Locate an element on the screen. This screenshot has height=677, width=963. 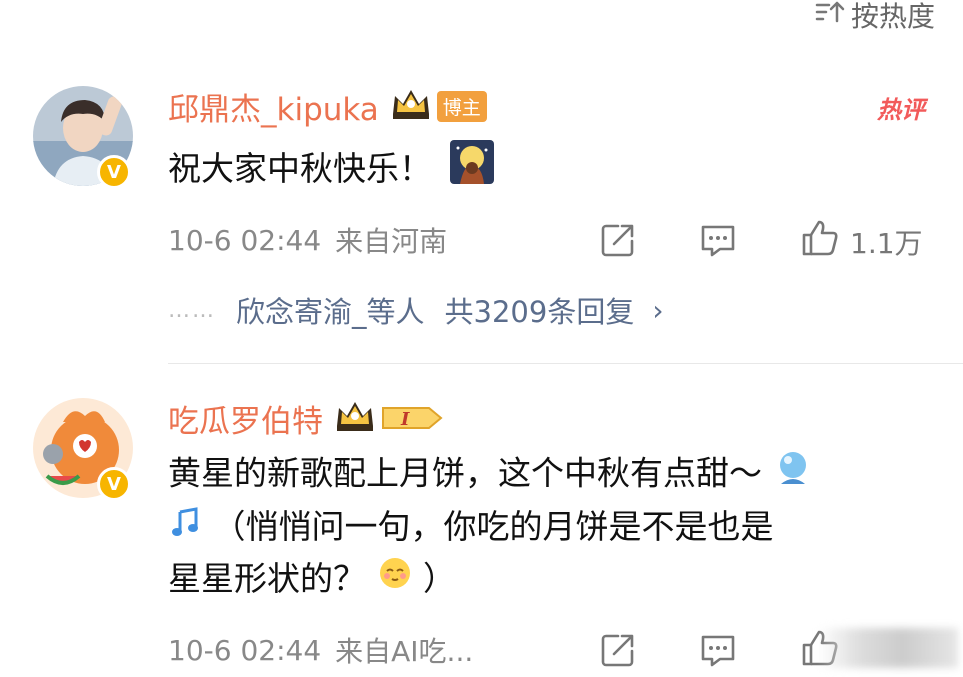
comment-meta: 10-6 02:44 来自河南 is located at coordinates (307, 240).